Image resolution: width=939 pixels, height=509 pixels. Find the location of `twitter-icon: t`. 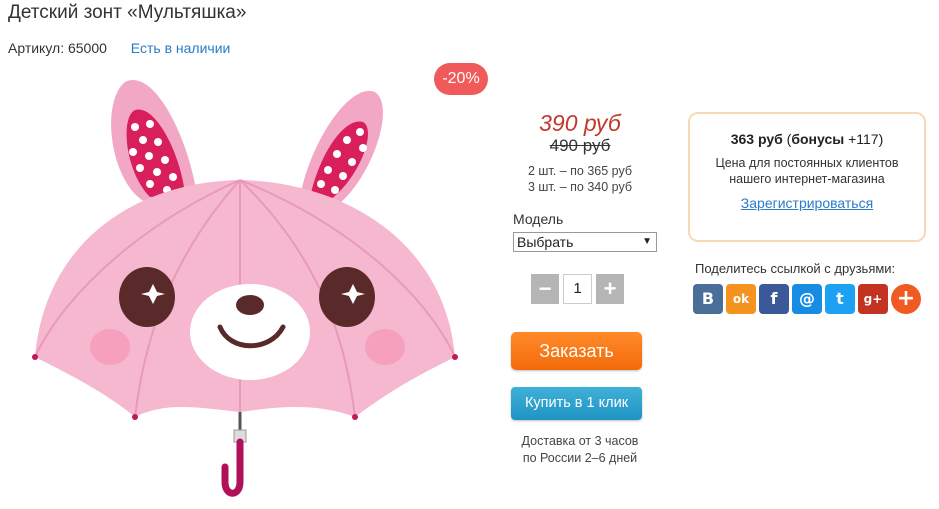

twitter-icon: t is located at coordinates (840, 299).